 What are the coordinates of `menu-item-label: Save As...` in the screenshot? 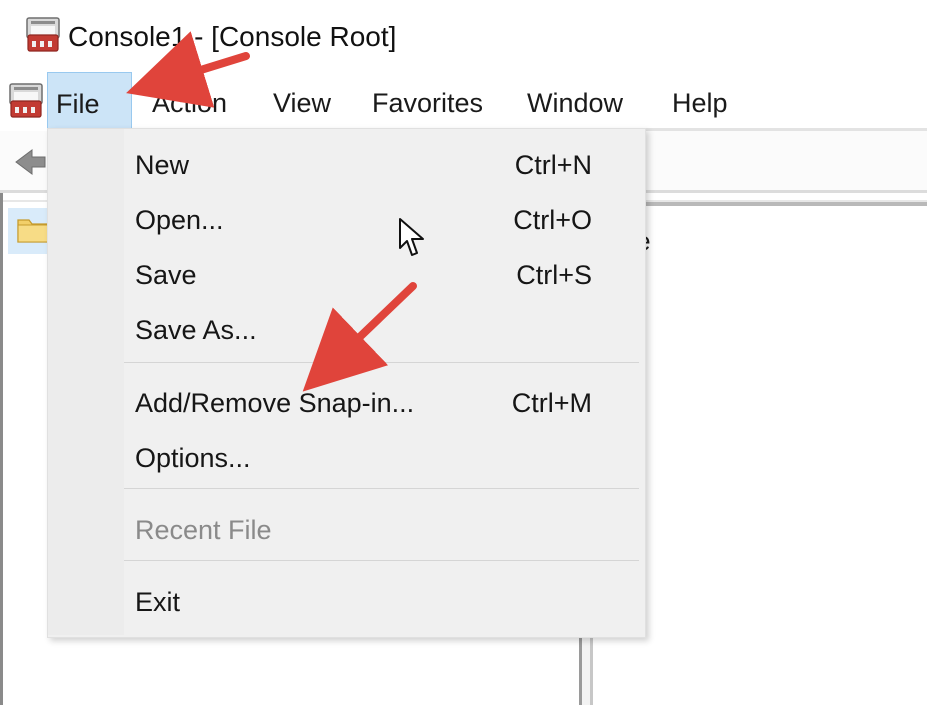 It's located at (196, 330).